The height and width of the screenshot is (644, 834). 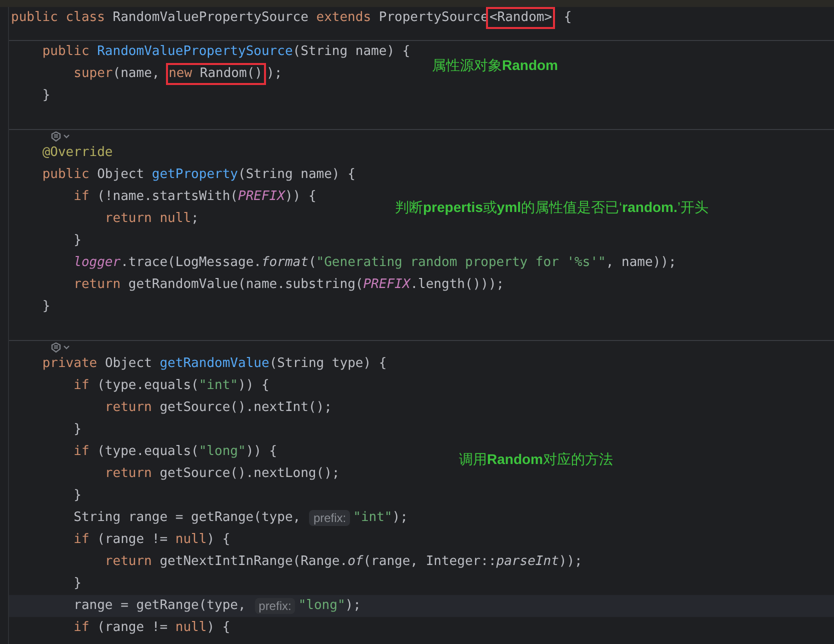 What do you see at coordinates (329, 606) in the screenshot?
I see `code-text: "long");` at bounding box center [329, 606].